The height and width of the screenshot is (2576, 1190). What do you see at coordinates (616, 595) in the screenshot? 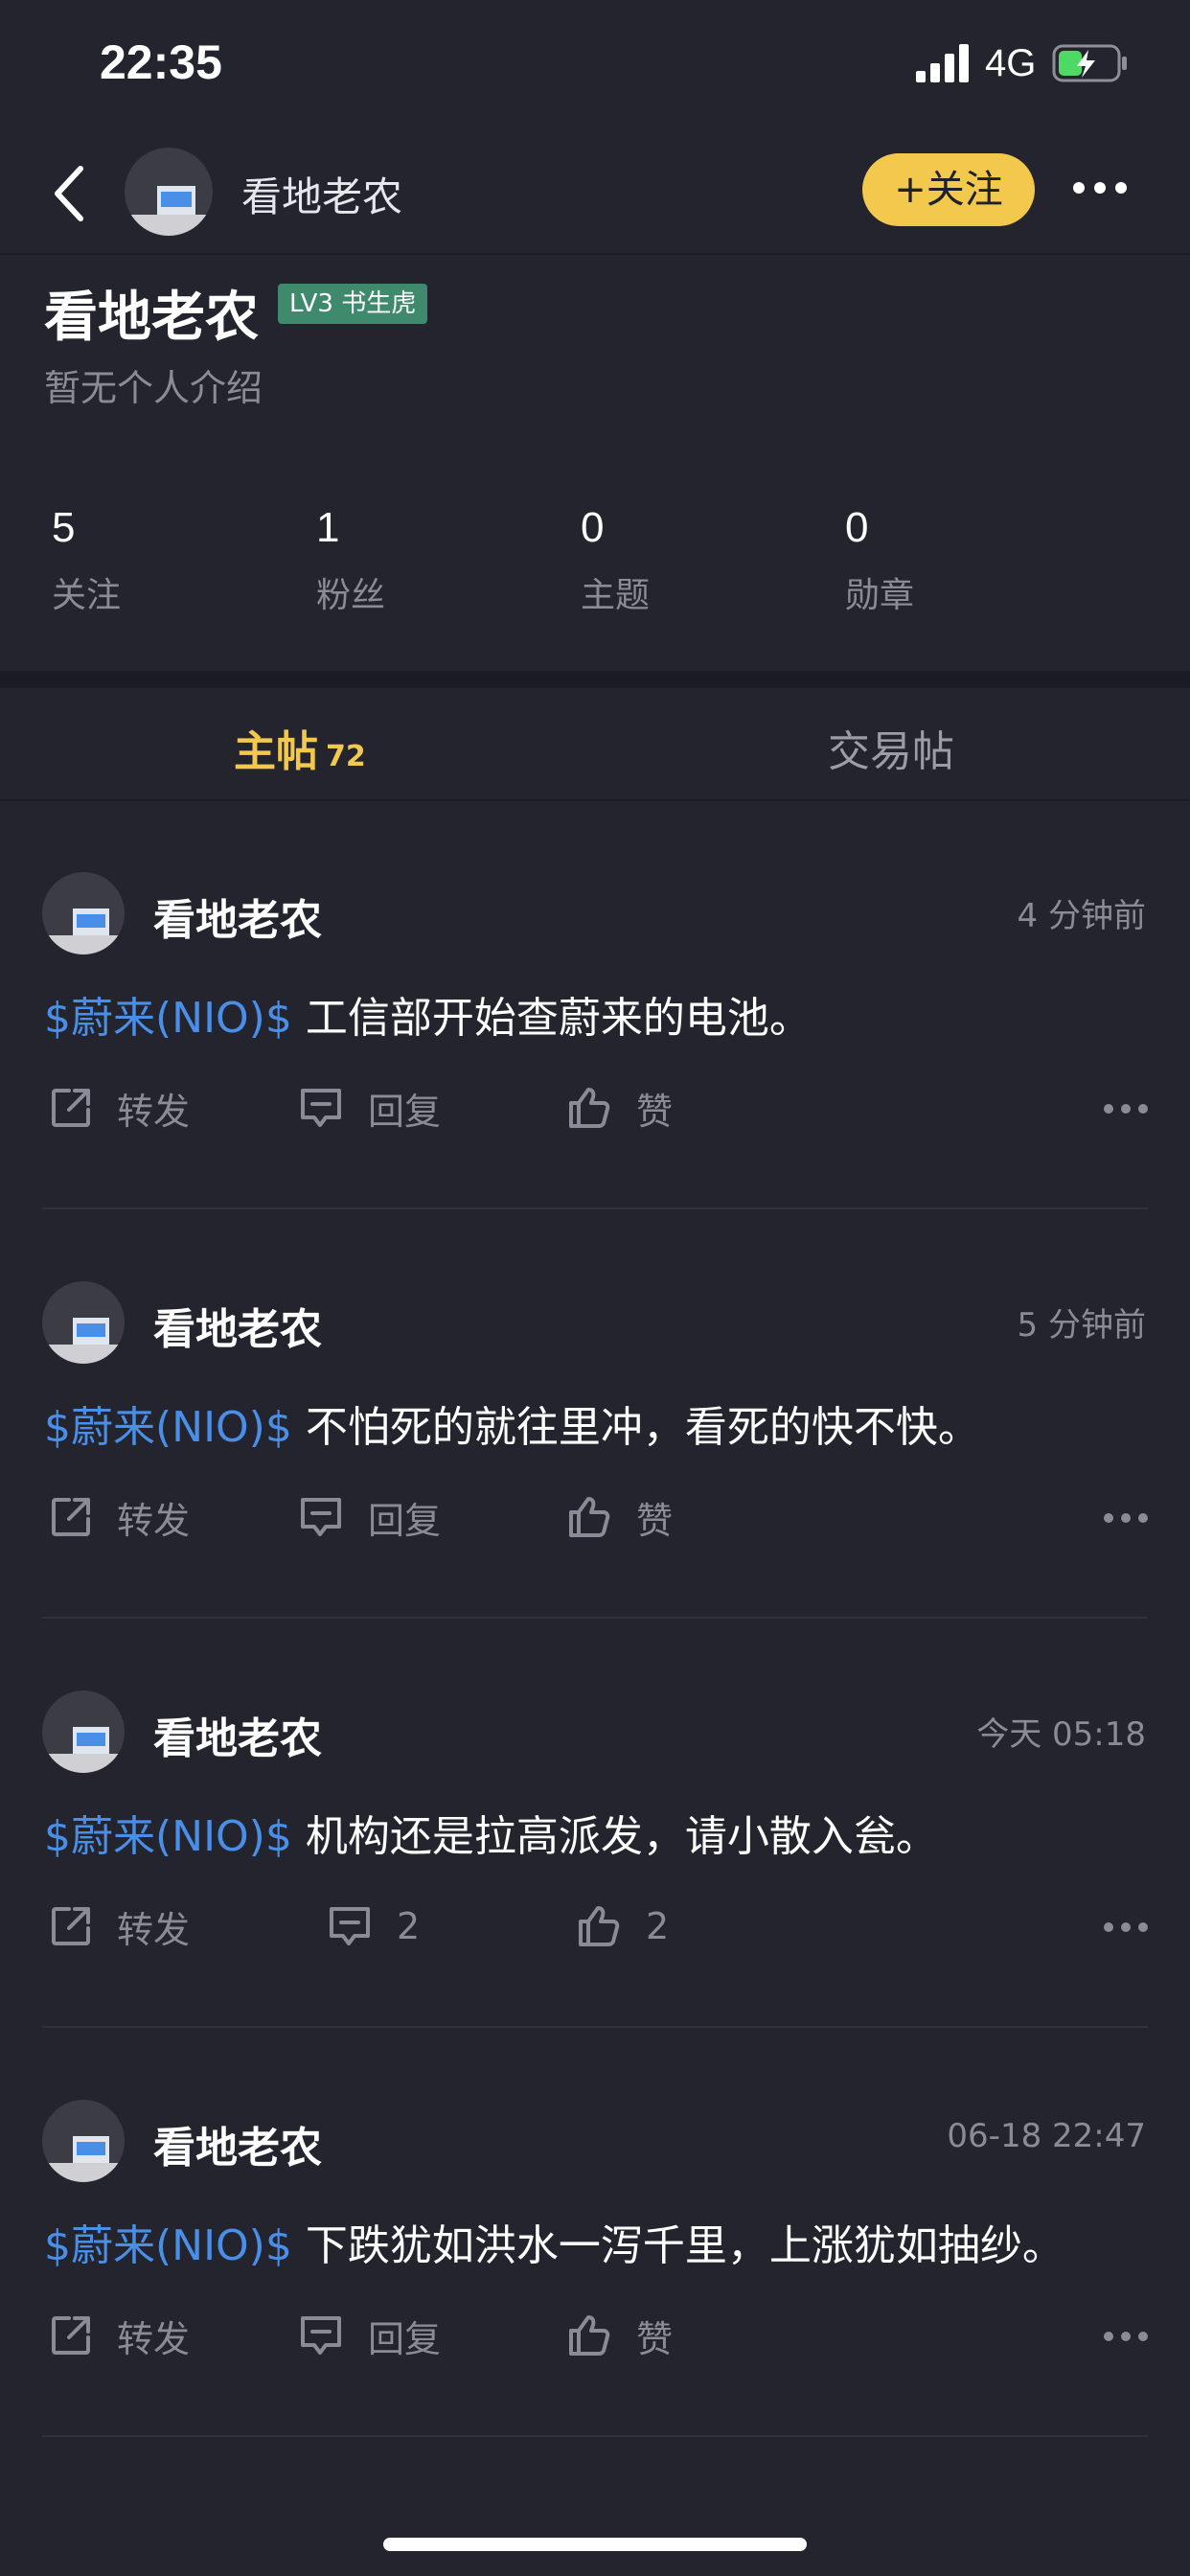
I see `stat-label: 主题` at bounding box center [616, 595].